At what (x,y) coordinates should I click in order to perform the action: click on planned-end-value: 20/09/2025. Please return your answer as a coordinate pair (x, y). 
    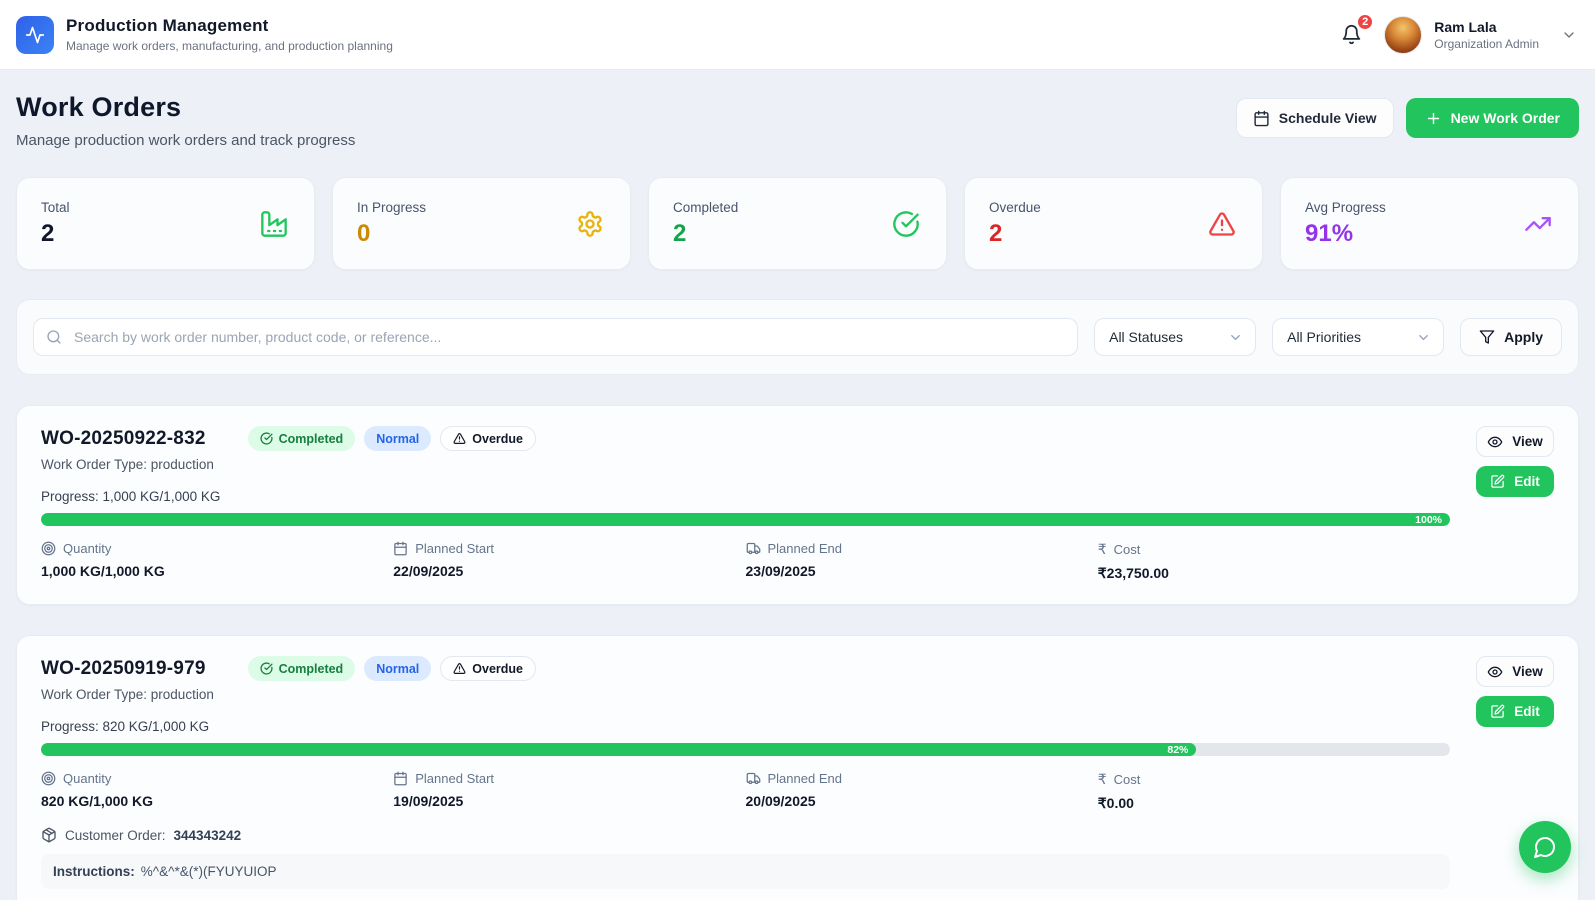
    Looking at the image, I should click on (780, 801).